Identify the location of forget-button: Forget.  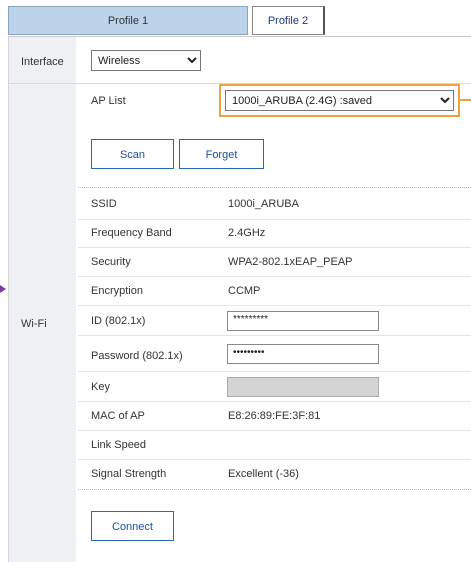
(221, 154).